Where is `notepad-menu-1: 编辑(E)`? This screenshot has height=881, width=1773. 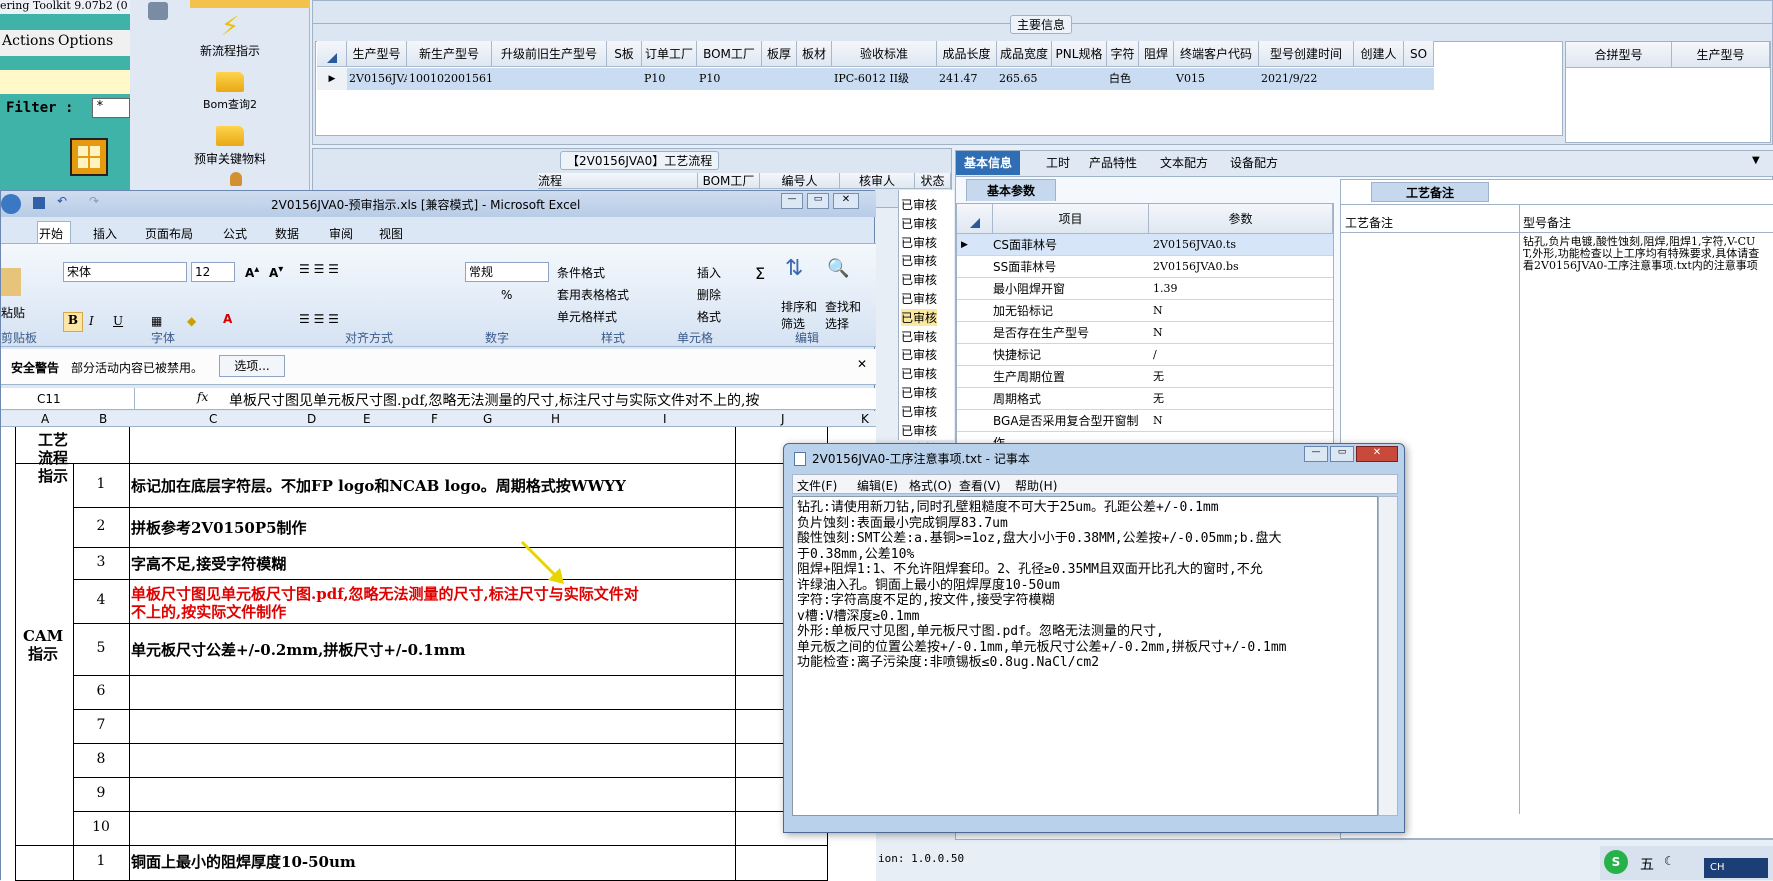 notepad-menu-1: 编辑(E) is located at coordinates (877, 485).